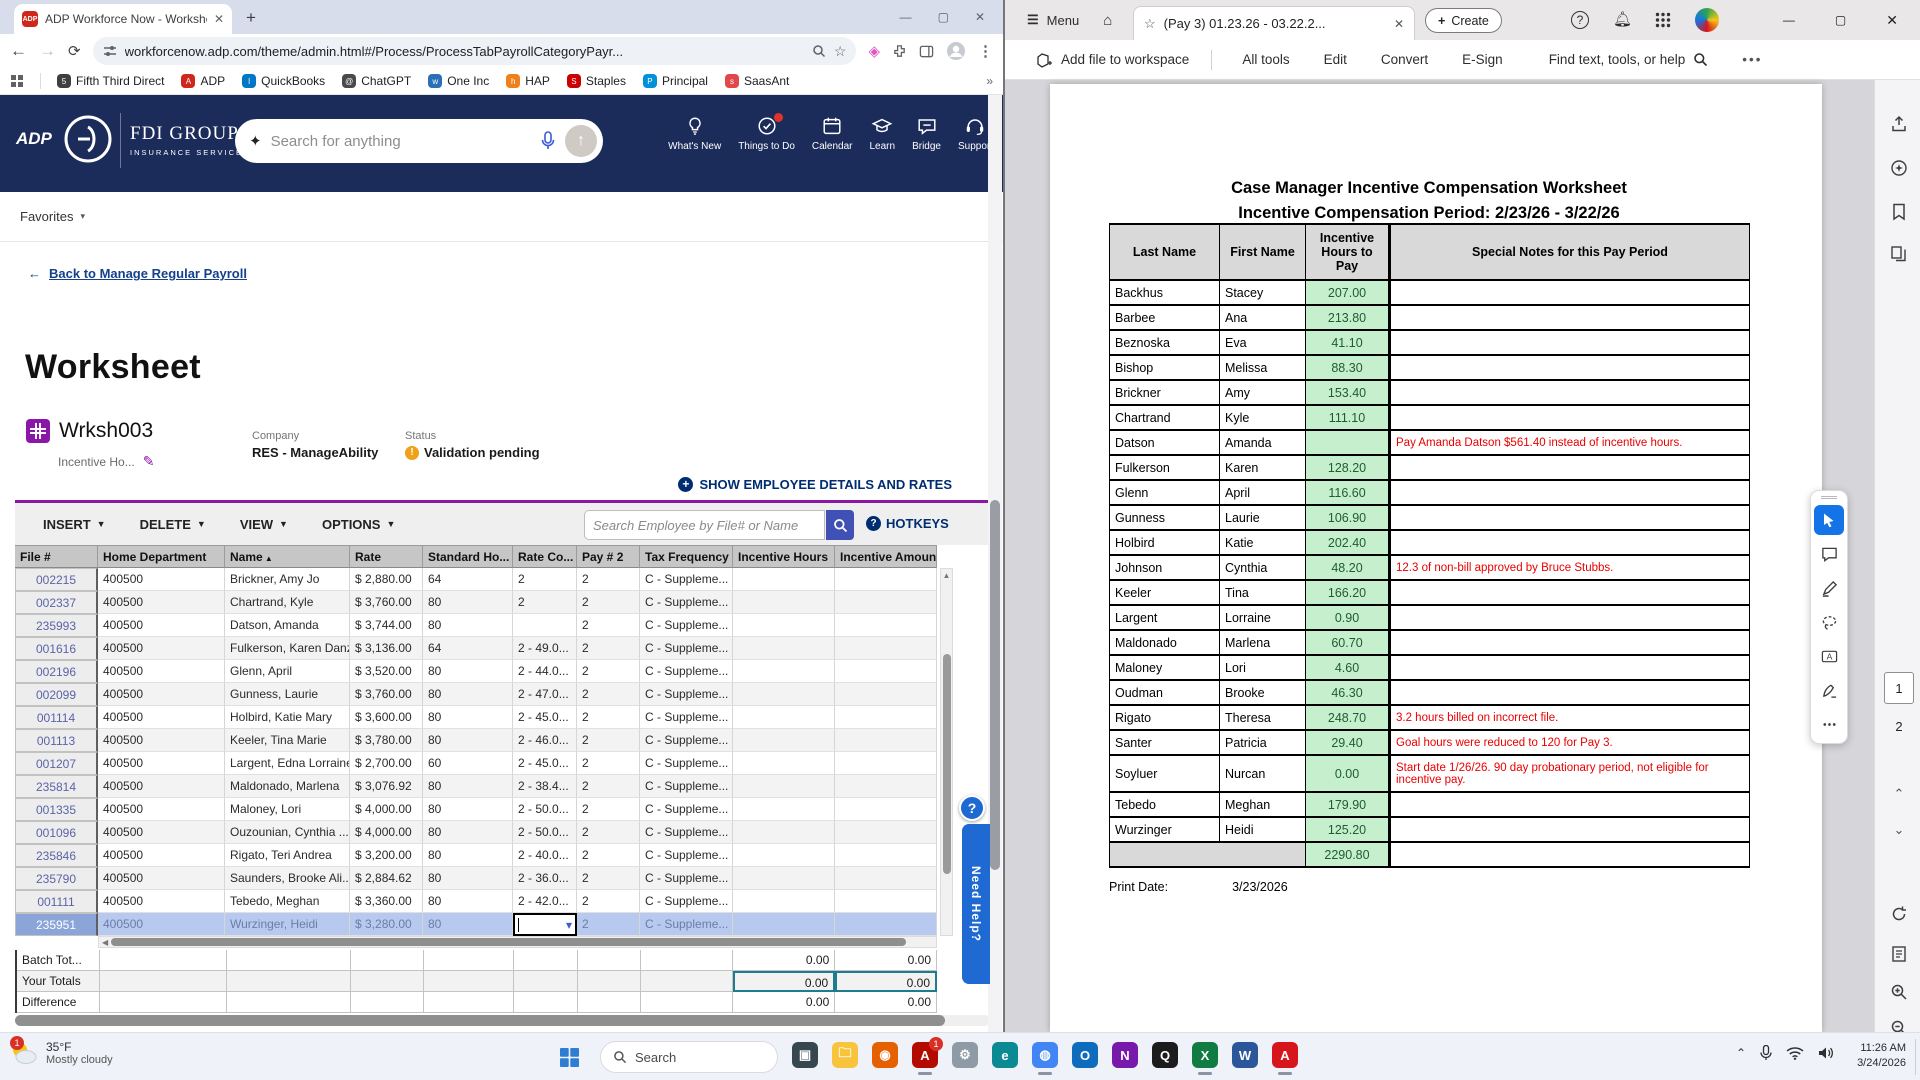 This screenshot has width=1920, height=1080. I want to click on maximize-icon: ▢, so click(1840, 20).